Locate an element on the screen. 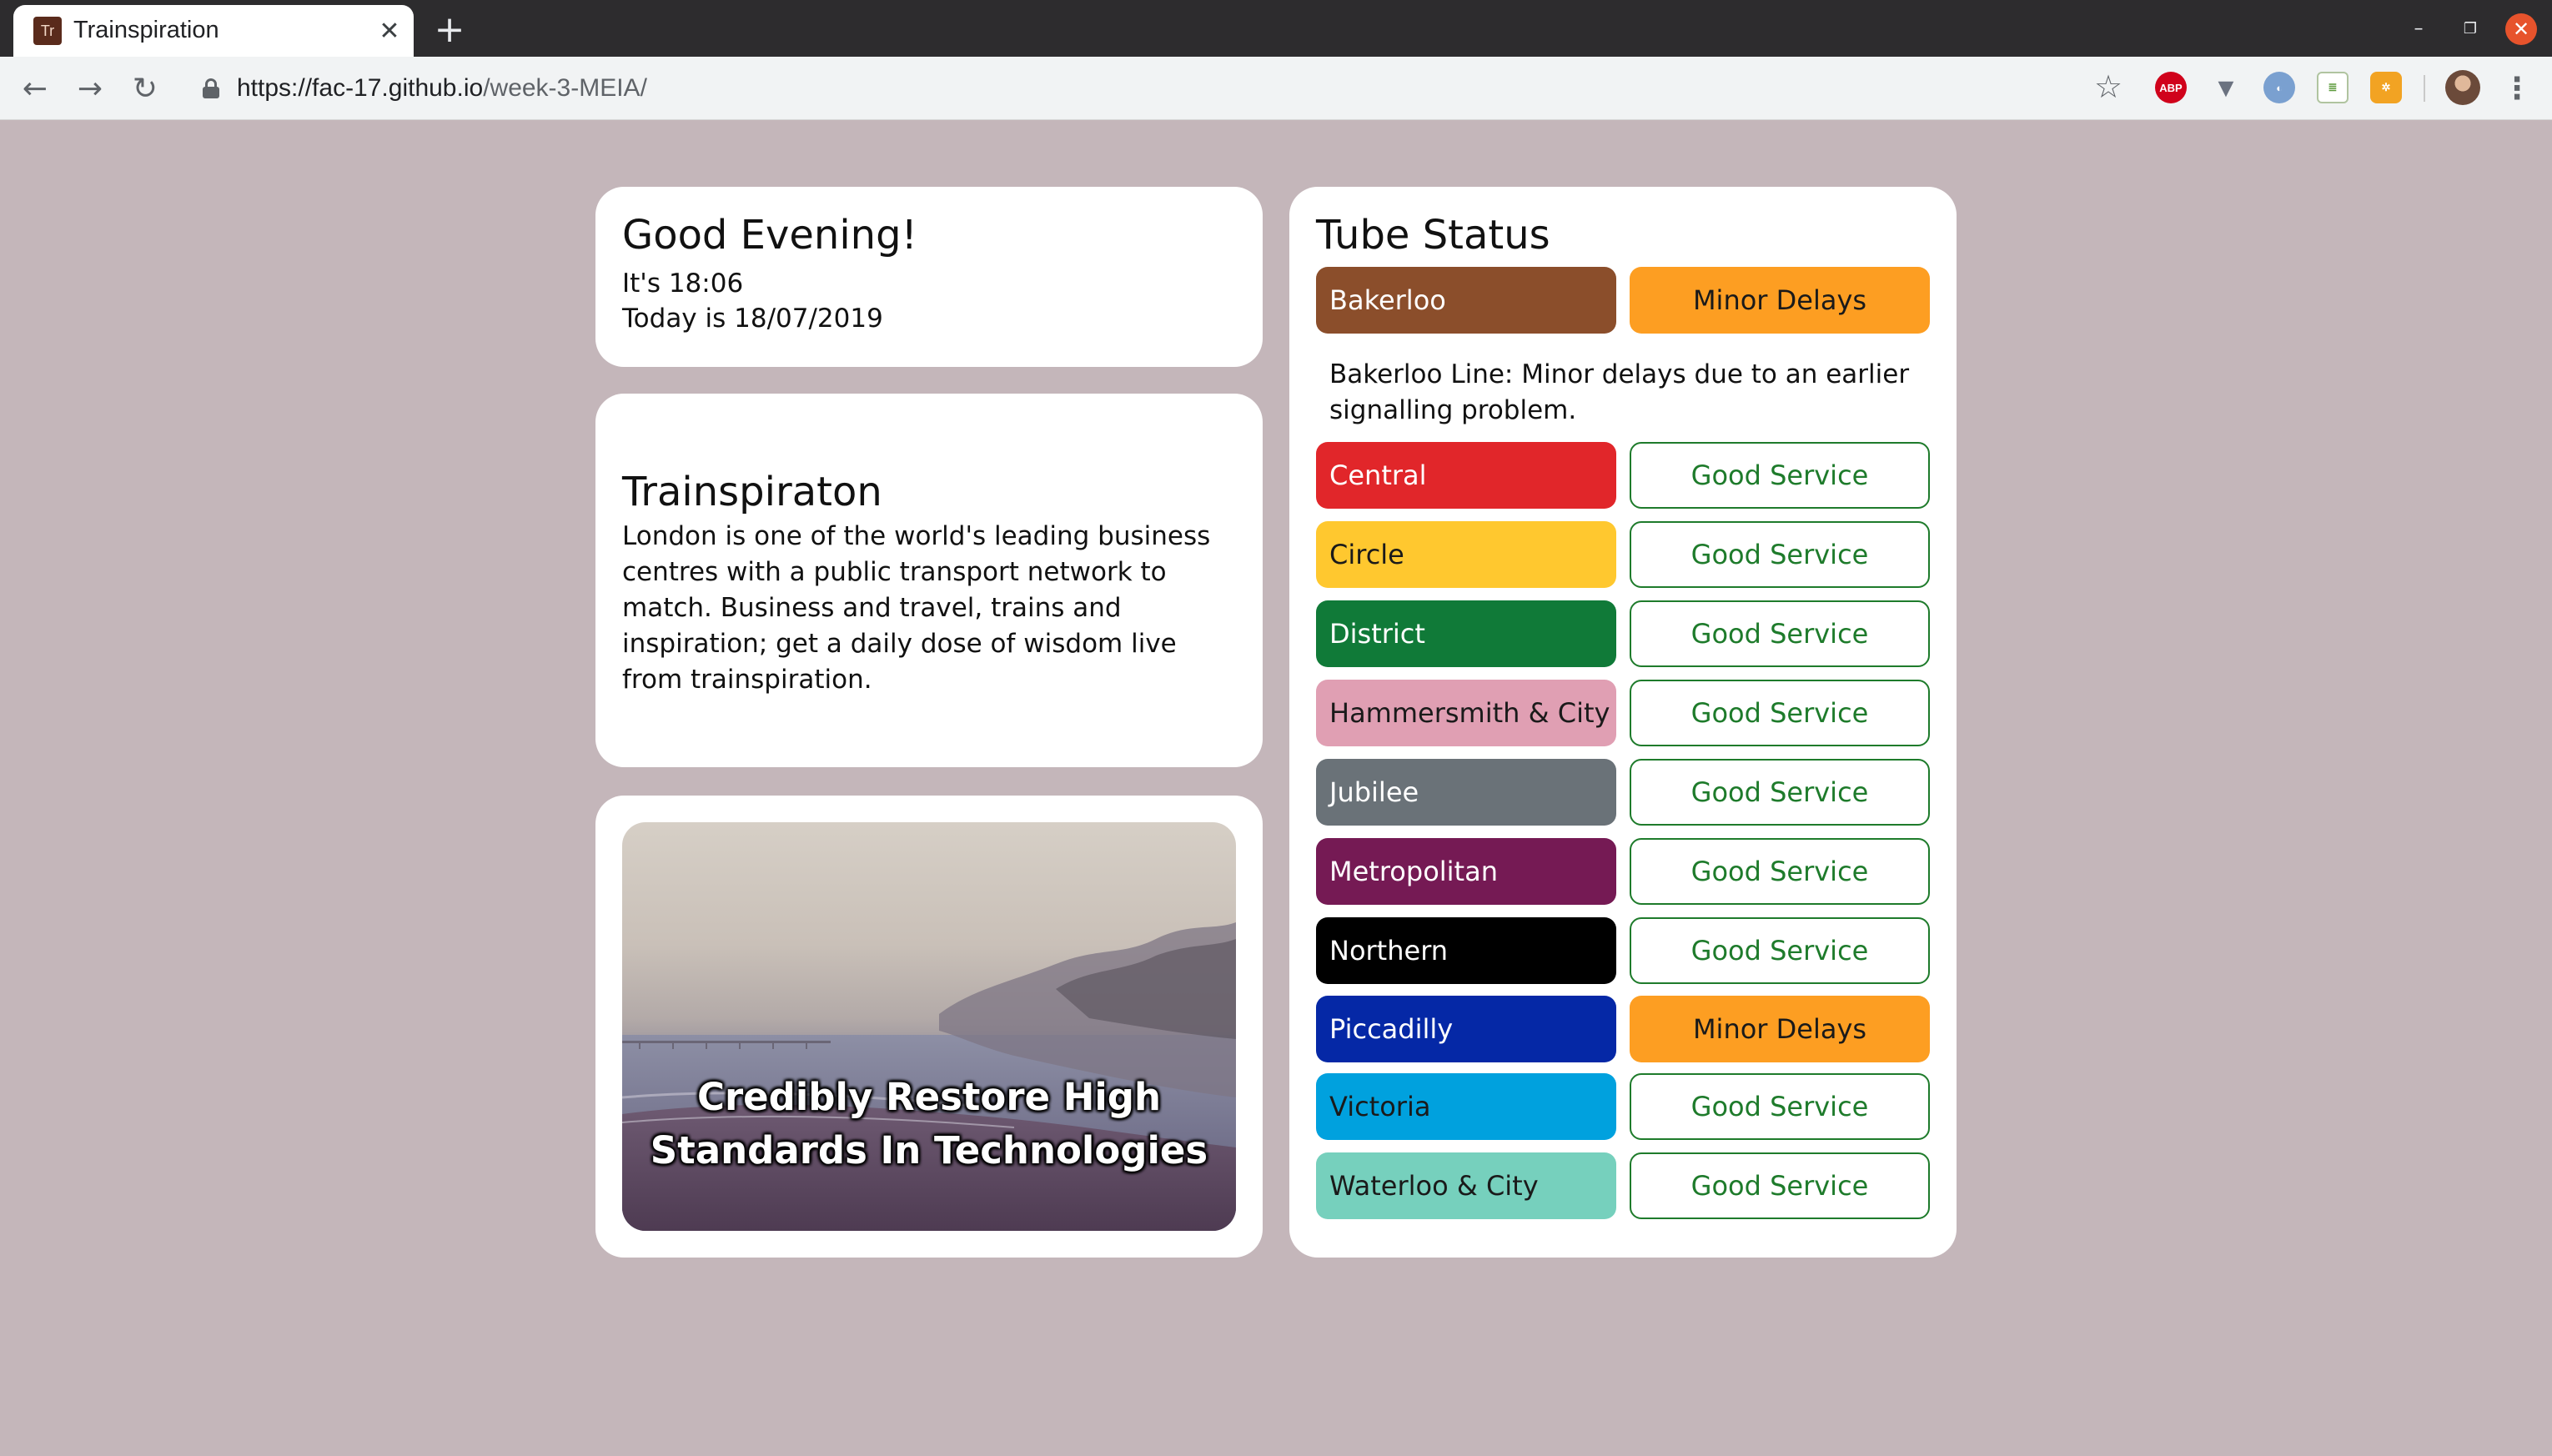 The image size is (2552, 1456). tube-line-row: Bakerloo Minor Delays is located at coordinates (1623, 300).